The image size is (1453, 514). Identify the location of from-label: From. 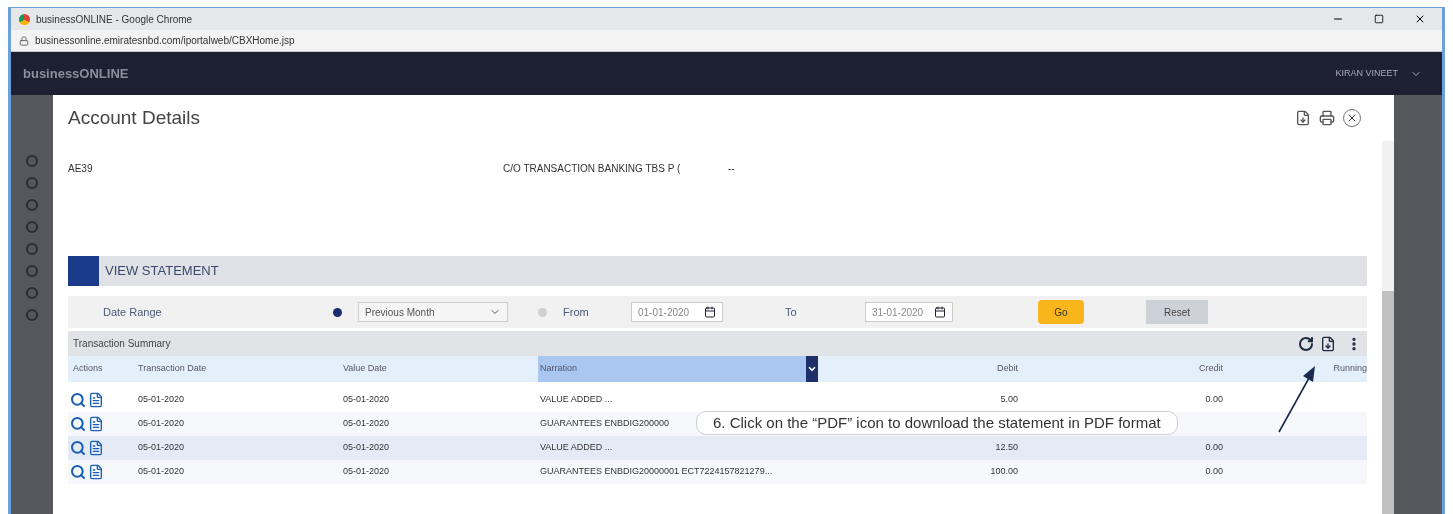
(576, 312).